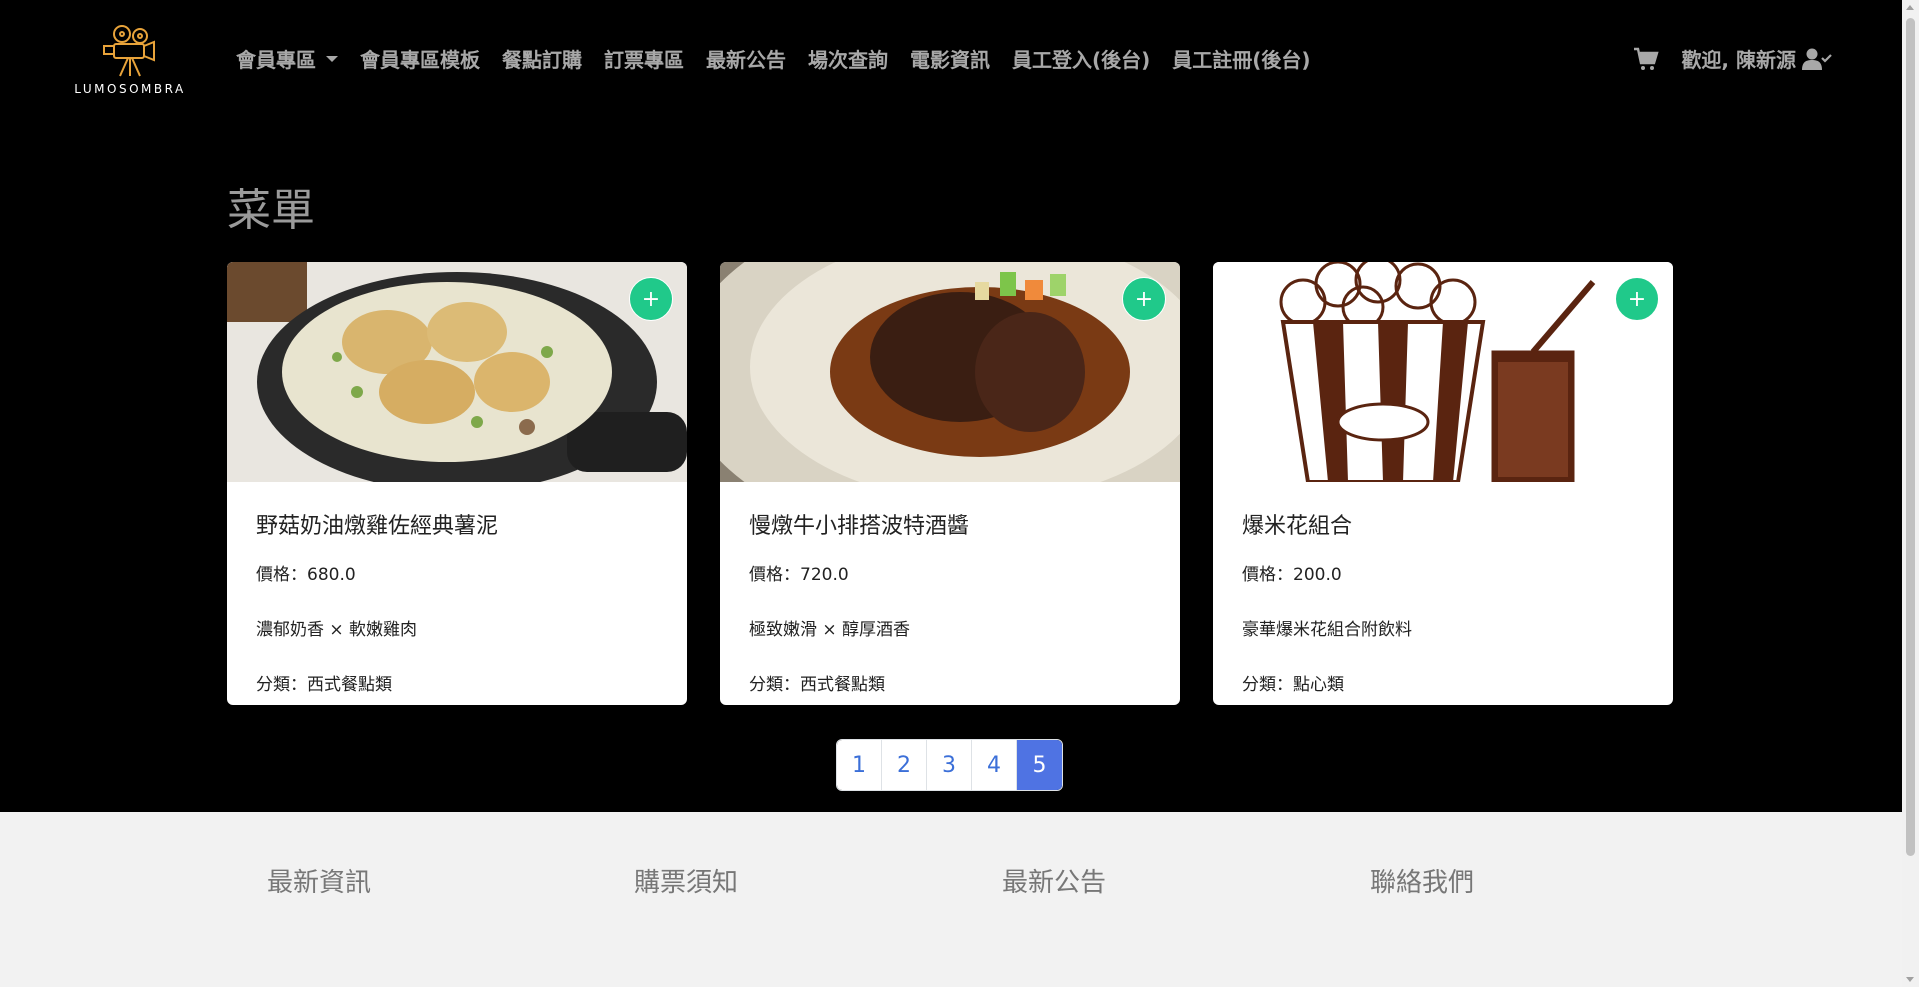 The image size is (1919, 987). Describe the element at coordinates (1422, 883) in the screenshot. I see `footer-heading-contact-us: 聯絡我們` at that location.